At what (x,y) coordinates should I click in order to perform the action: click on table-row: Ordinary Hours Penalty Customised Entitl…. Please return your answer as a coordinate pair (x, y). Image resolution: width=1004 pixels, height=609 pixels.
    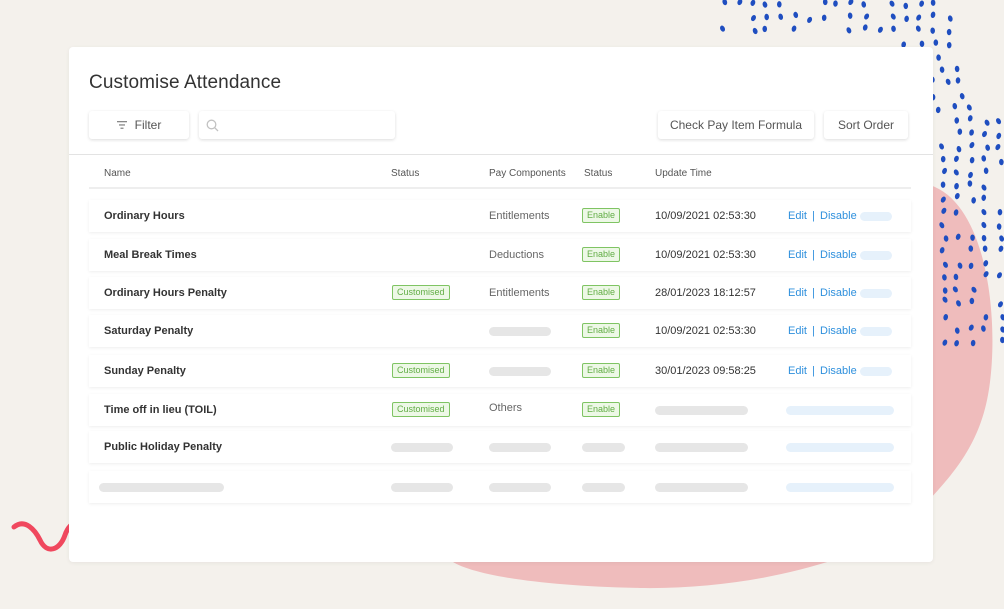
    Looking at the image, I should click on (500, 293).